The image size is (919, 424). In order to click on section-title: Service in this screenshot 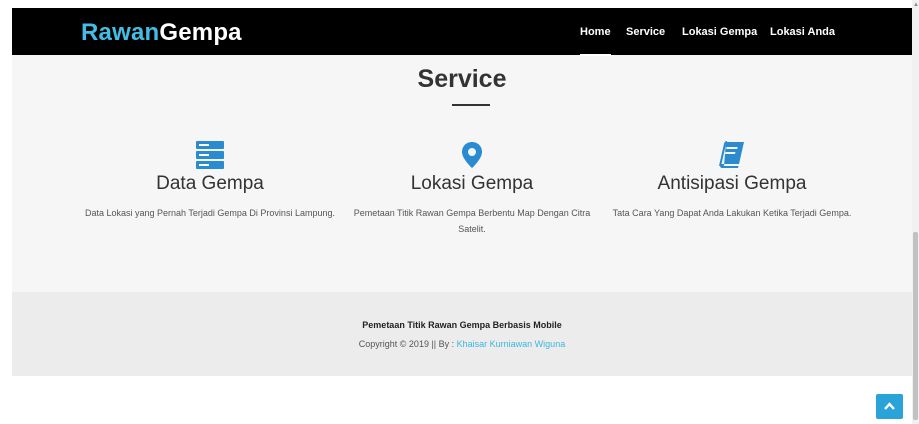, I will do `click(462, 79)`.